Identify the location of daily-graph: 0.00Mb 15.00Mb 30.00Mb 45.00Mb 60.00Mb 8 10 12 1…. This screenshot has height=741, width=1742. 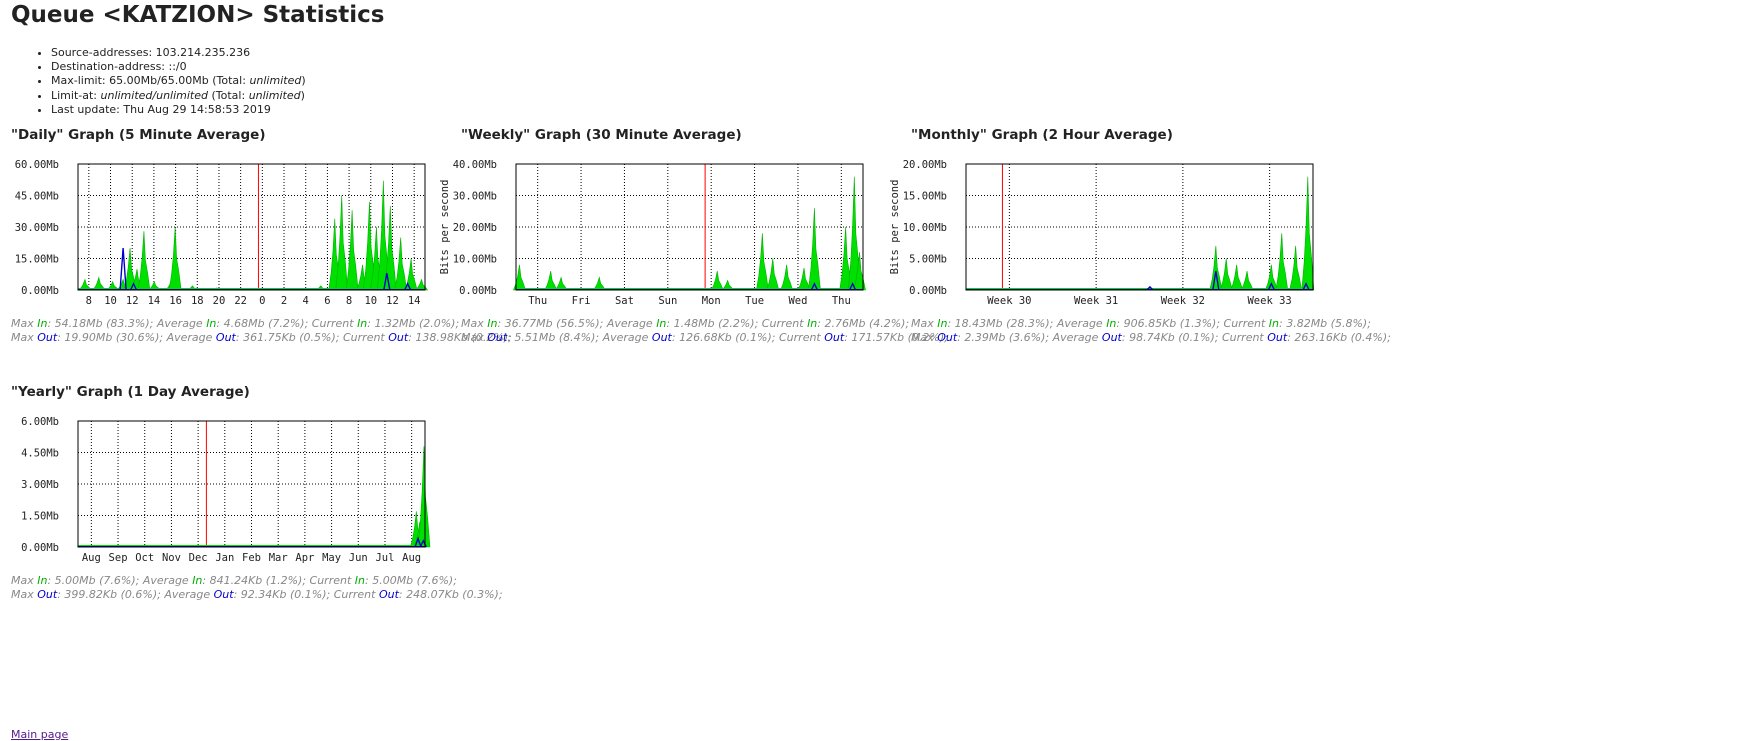
(222, 233).